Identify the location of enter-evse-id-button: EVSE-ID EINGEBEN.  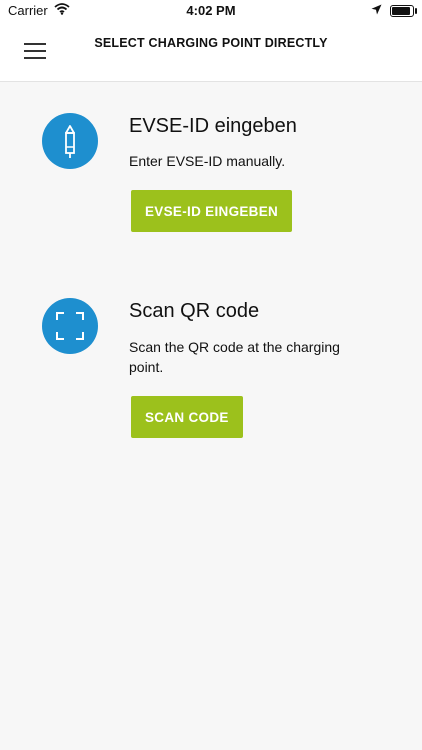
(212, 211).